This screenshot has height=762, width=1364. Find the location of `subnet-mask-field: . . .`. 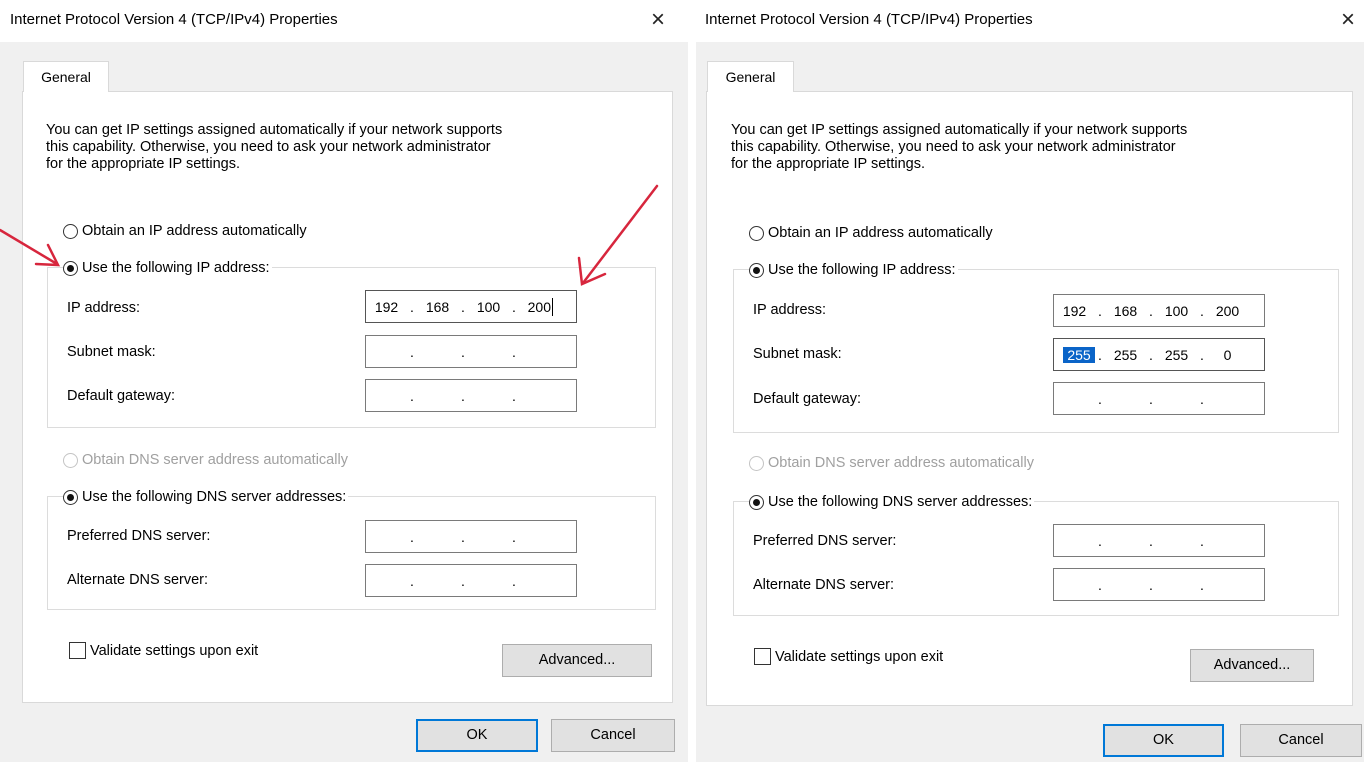

subnet-mask-field: . . . is located at coordinates (471, 351).